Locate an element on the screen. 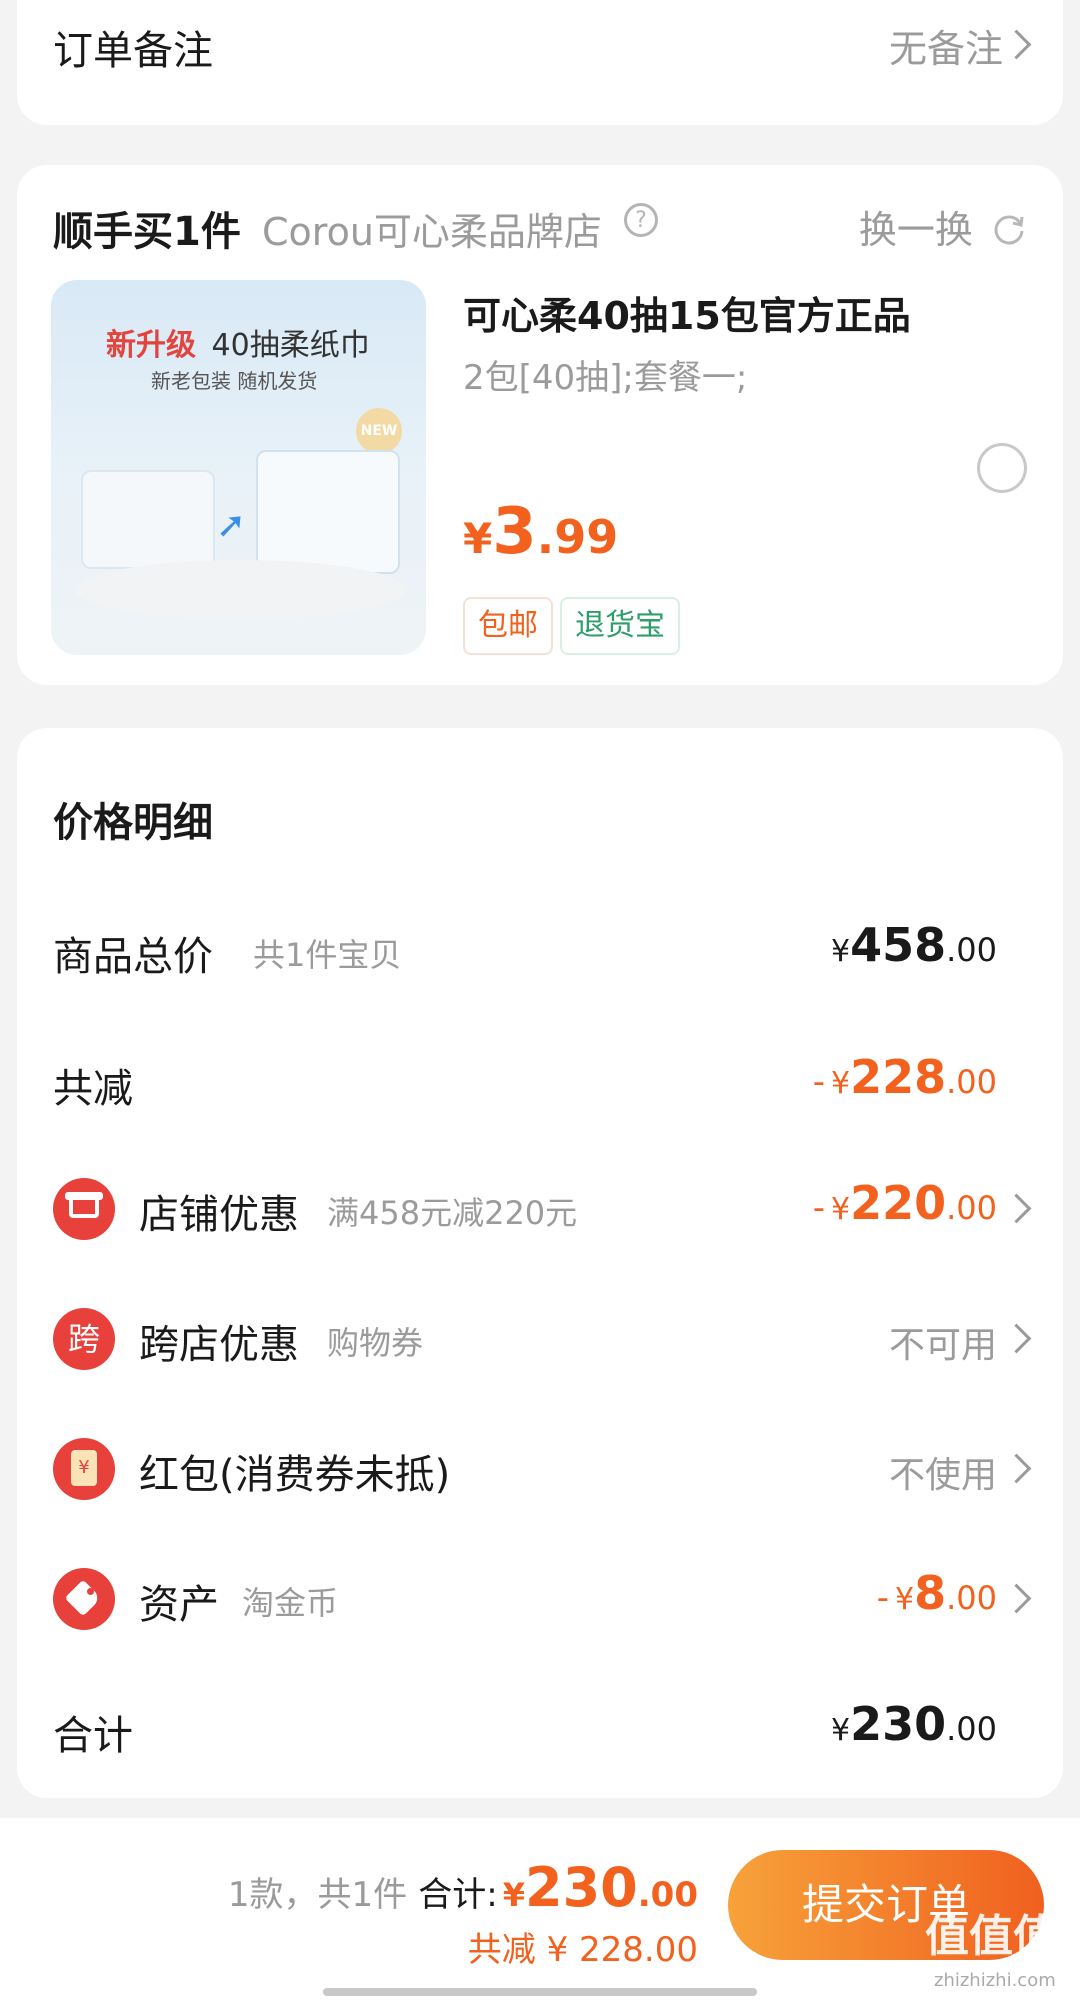  select-radio is located at coordinates (1002, 468).